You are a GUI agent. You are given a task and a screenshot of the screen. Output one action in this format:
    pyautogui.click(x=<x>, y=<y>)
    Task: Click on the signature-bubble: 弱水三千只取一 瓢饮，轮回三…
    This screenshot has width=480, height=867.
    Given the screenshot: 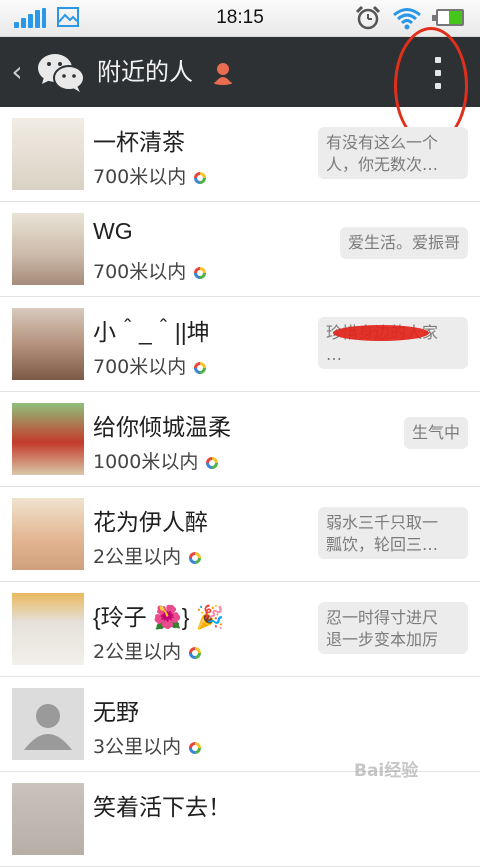 What is the action you would take?
    pyautogui.click(x=393, y=533)
    